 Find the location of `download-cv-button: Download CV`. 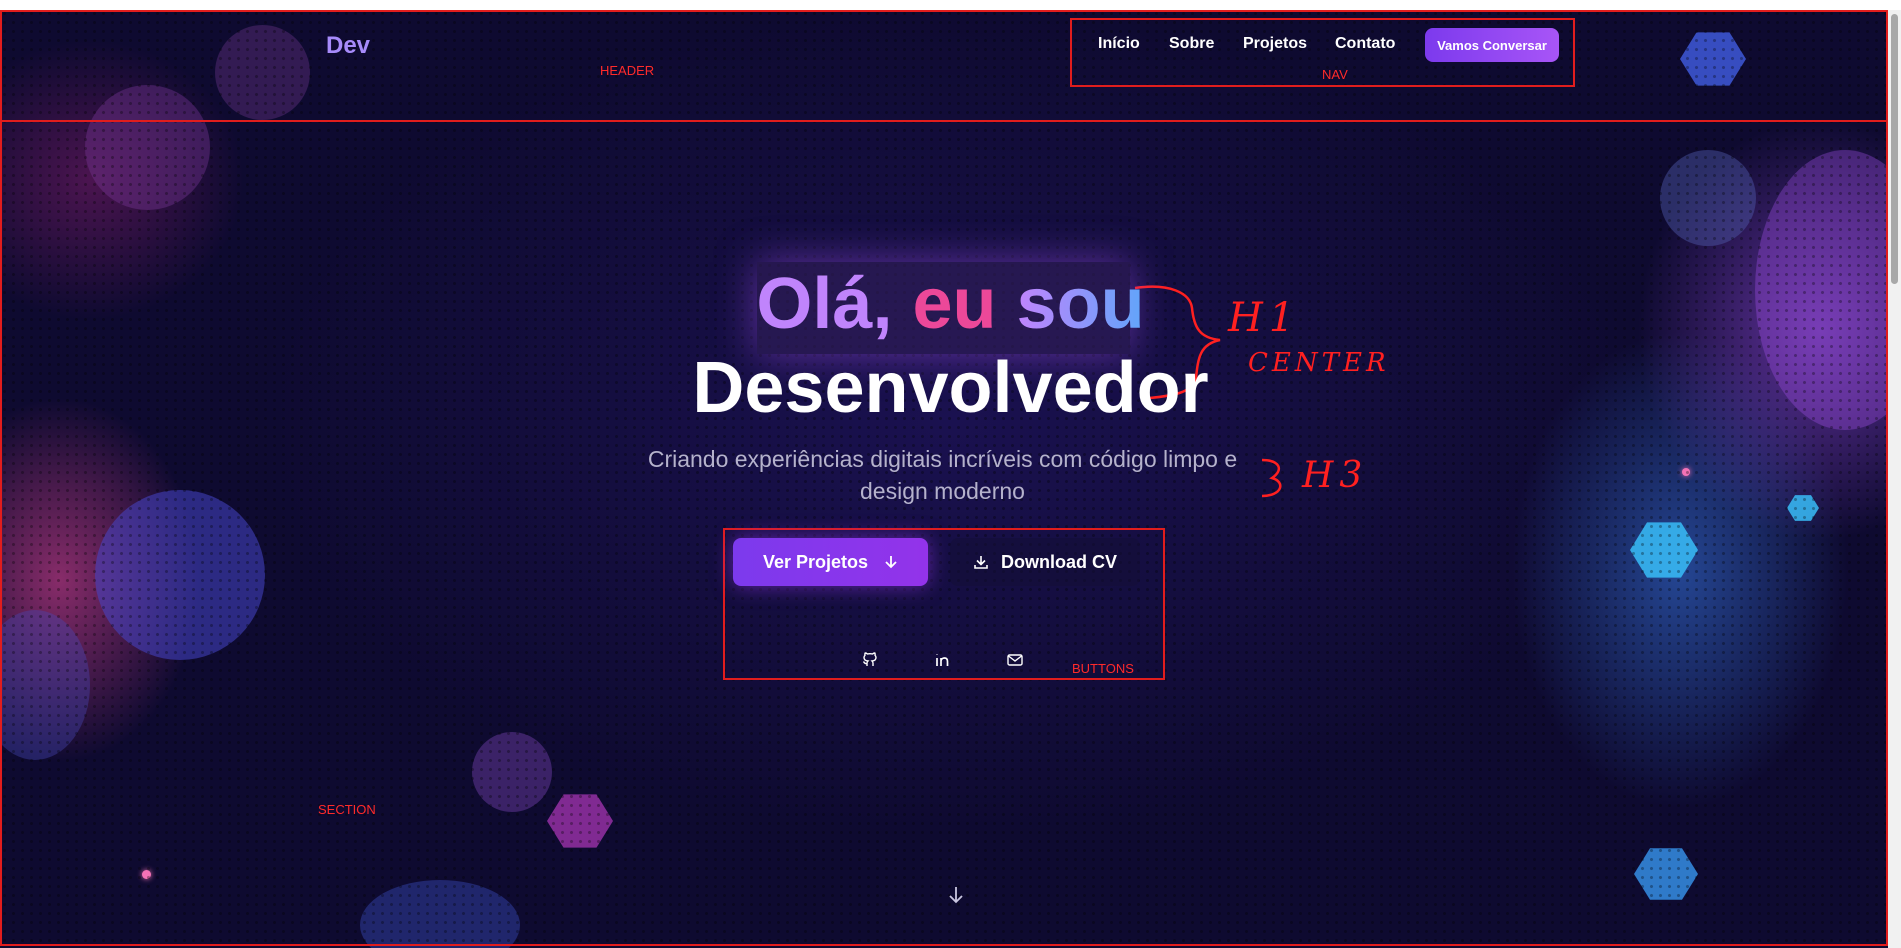

download-cv-button: Download CV is located at coordinates (1045, 562).